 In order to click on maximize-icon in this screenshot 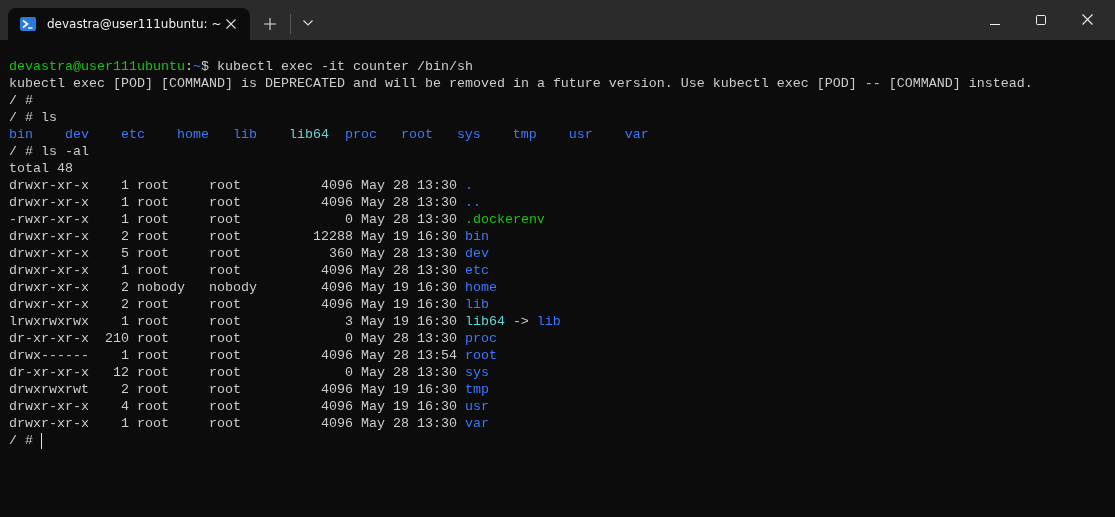, I will do `click(1041, 20)`.